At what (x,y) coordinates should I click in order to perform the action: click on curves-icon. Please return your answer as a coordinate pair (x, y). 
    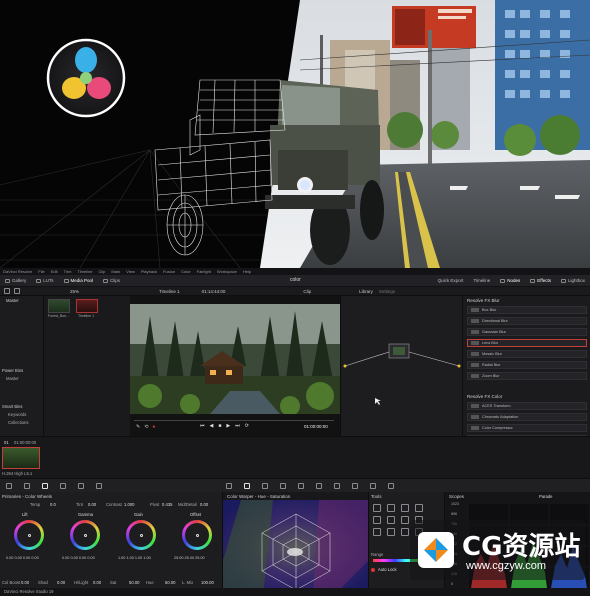
    Looking at the image, I should click on (229, 485).